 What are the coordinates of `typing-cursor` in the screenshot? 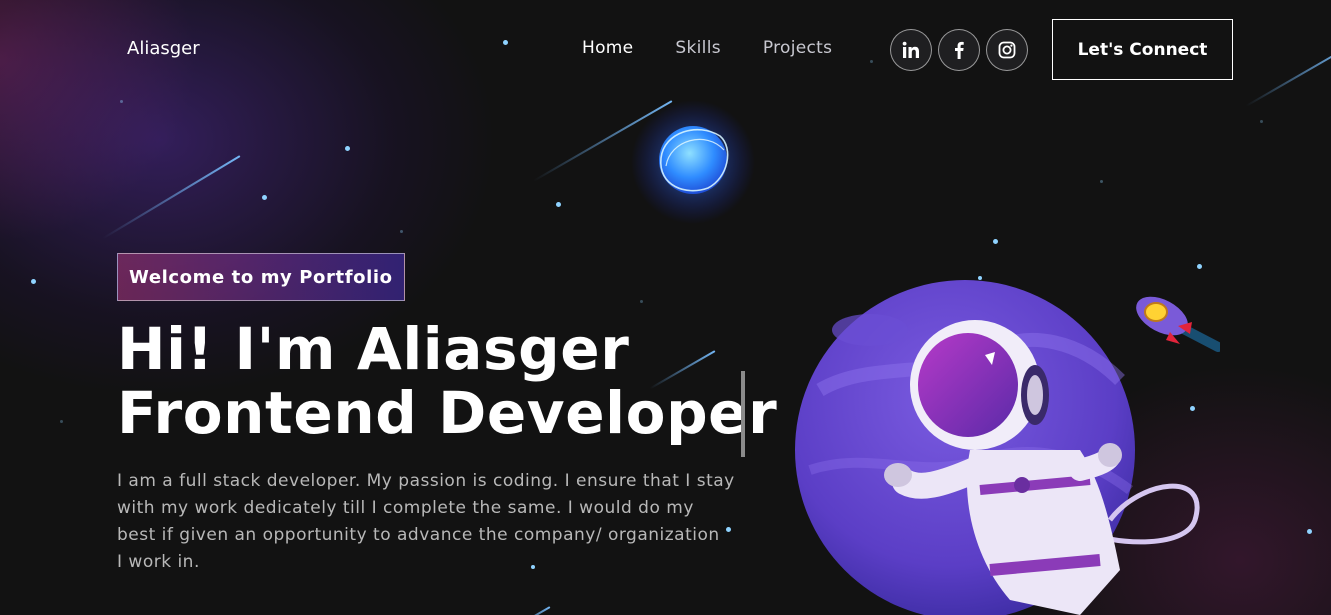 It's located at (743, 414).